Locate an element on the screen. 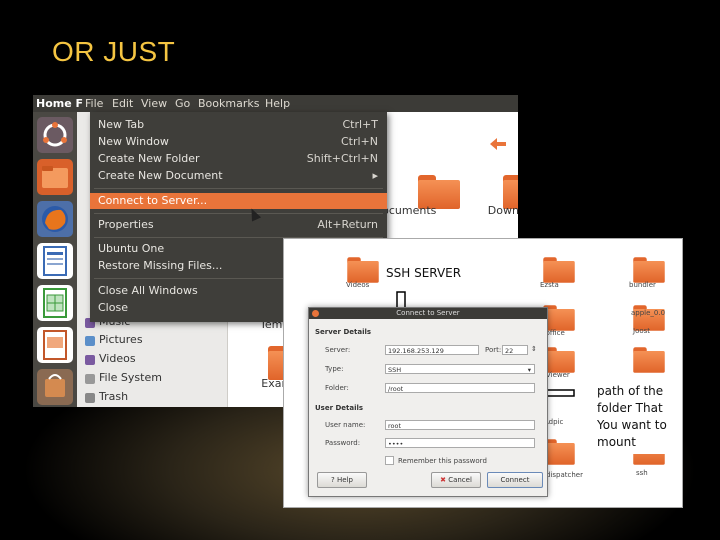 The width and height of the screenshot is (720, 540). folder-label: Folder: is located at coordinates (337, 388).